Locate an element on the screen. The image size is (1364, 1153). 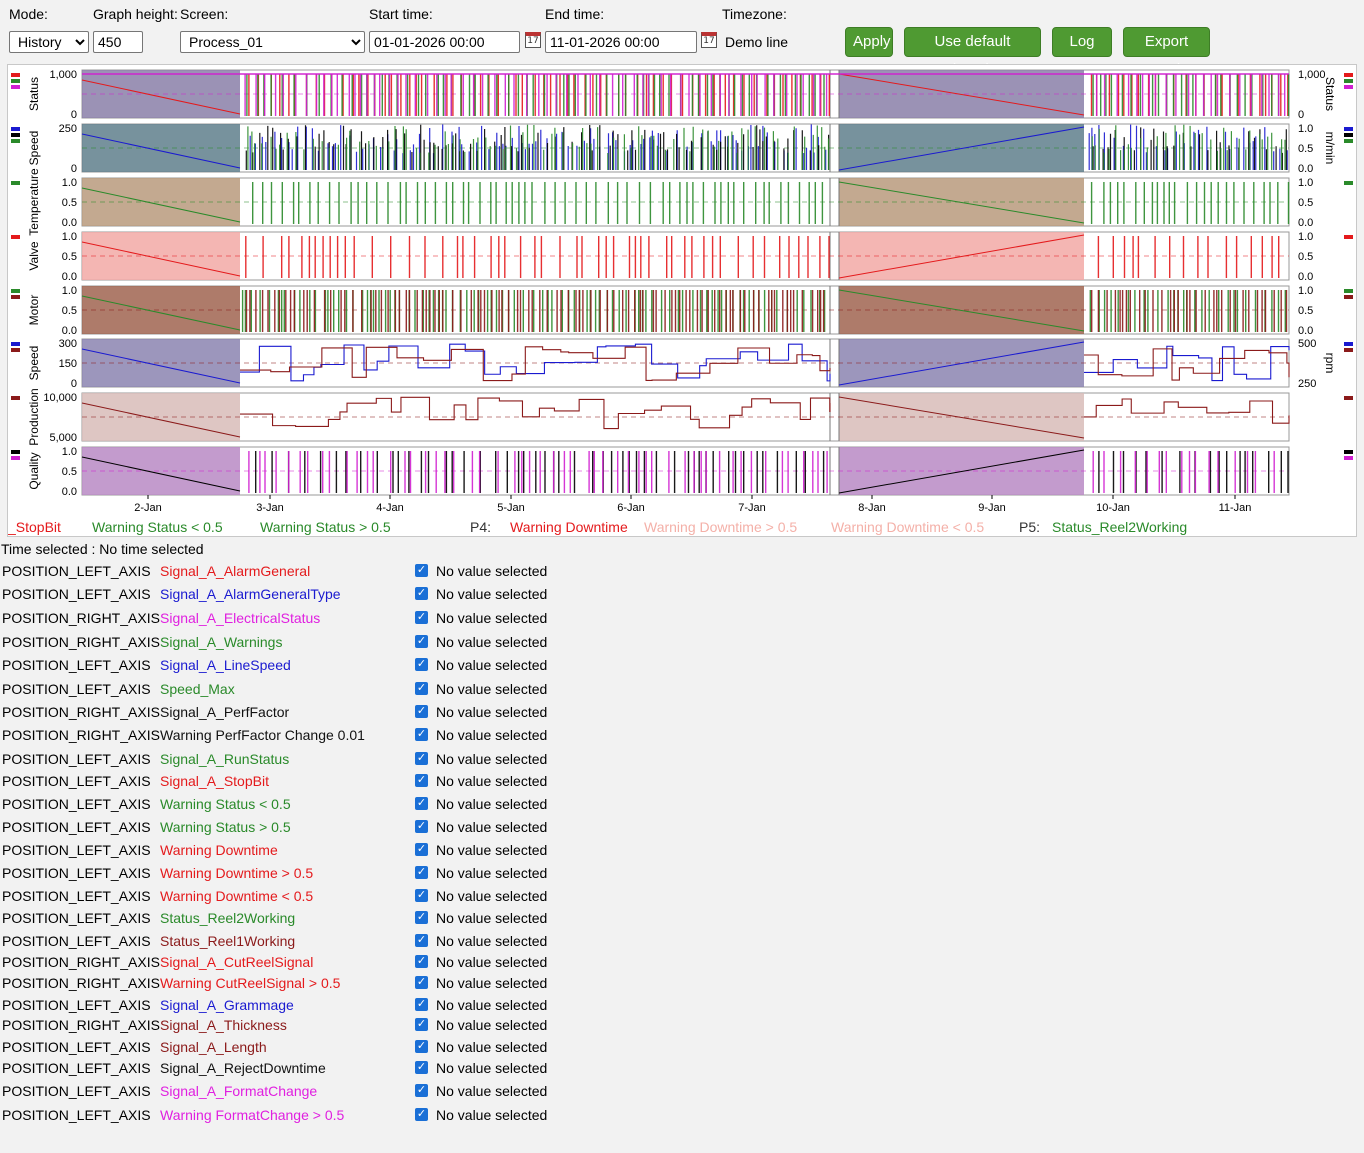
y-tick-label-right: 0.5 is located at coordinates (1305, 203).